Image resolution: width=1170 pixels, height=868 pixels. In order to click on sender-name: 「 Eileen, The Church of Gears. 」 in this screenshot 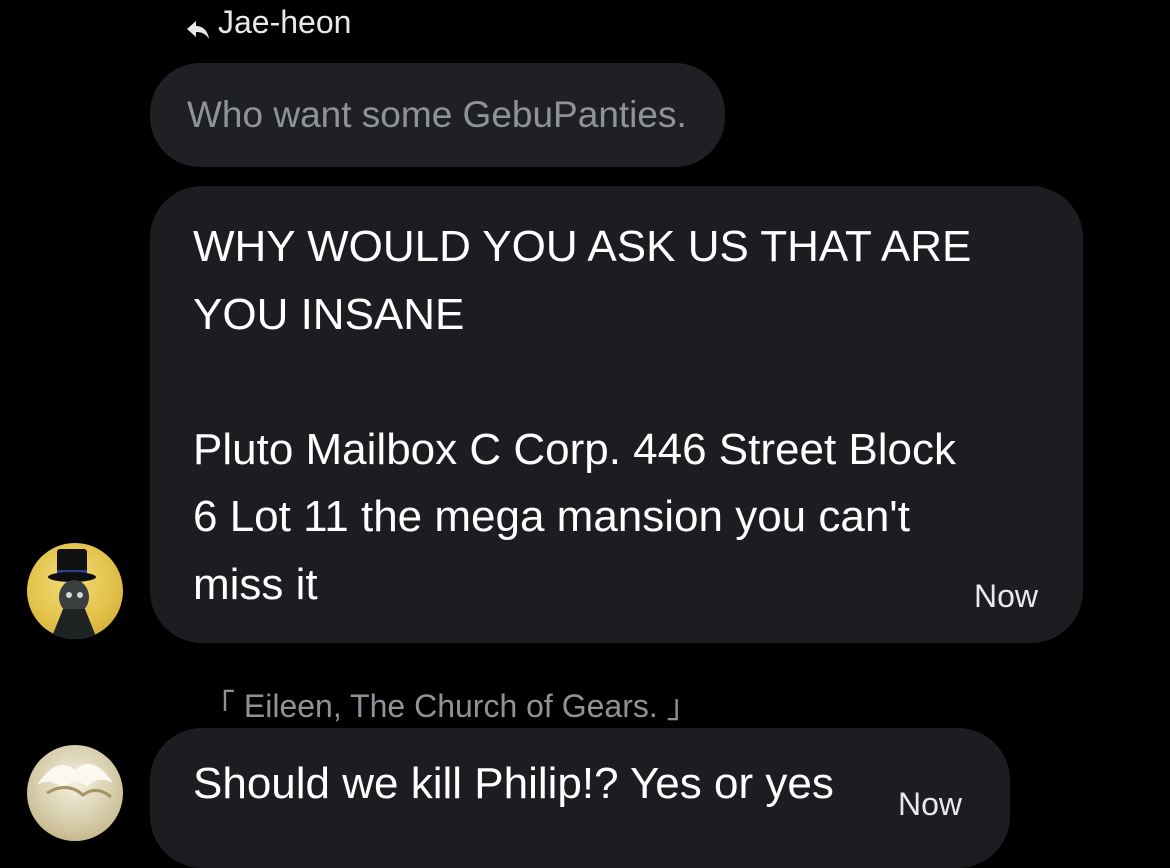, I will do `click(451, 706)`.